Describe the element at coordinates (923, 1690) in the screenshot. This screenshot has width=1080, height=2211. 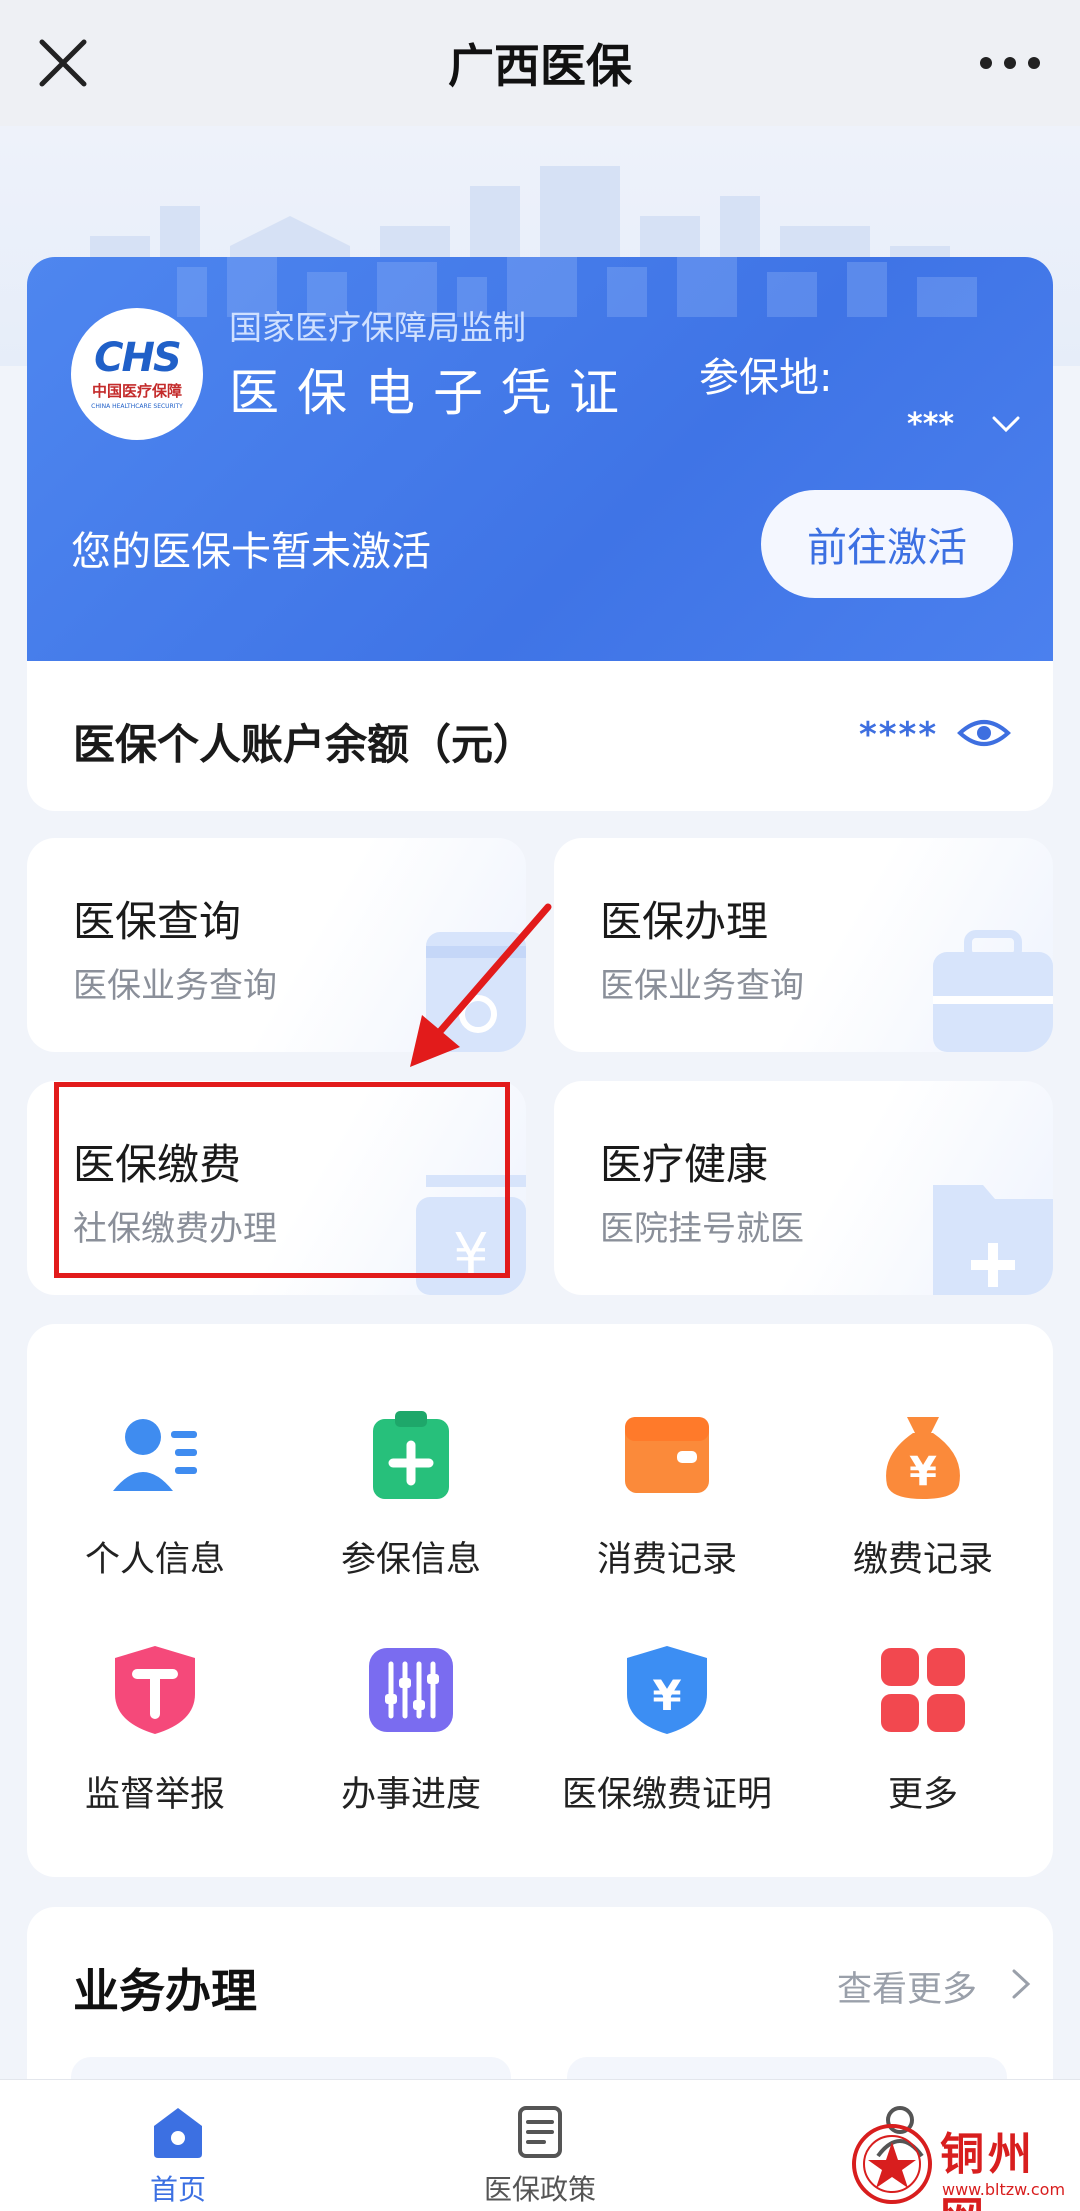
I see `more-grid-icon` at that location.